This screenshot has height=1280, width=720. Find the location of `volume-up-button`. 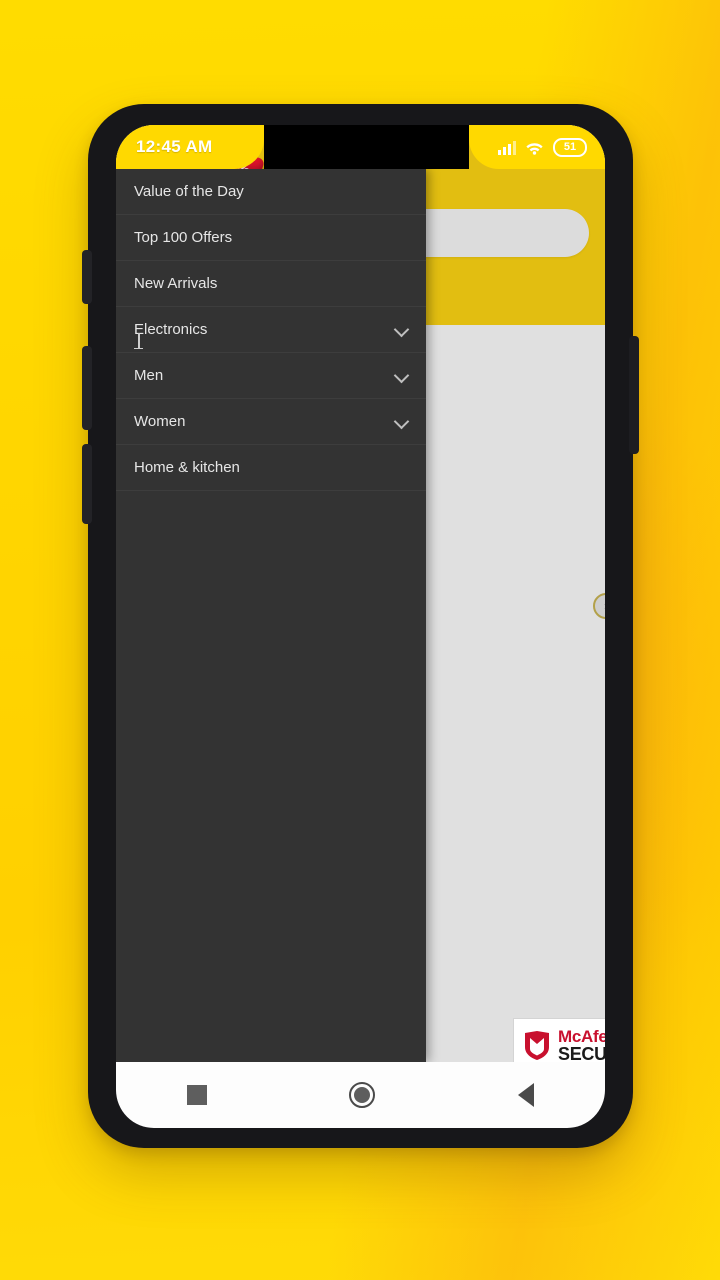

volume-up-button is located at coordinates (87, 388).